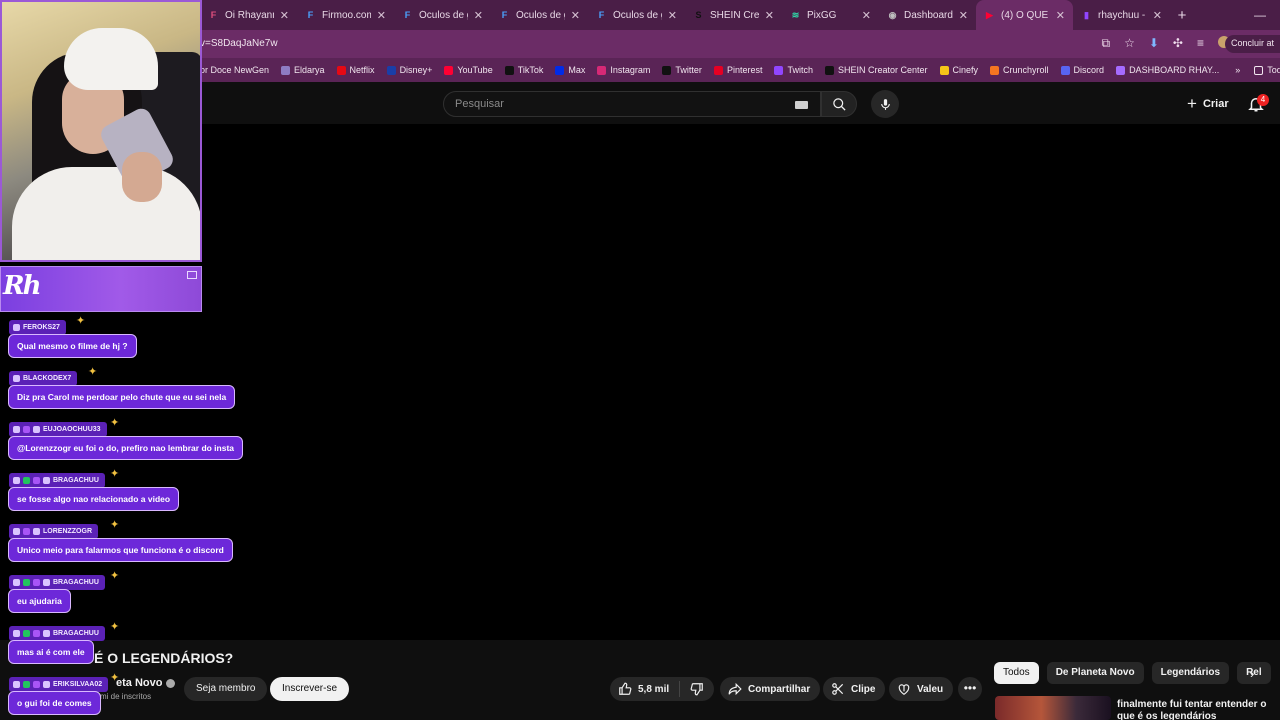 The width and height of the screenshot is (1280, 720). What do you see at coordinates (839, 104) in the screenshot?
I see `search-button` at bounding box center [839, 104].